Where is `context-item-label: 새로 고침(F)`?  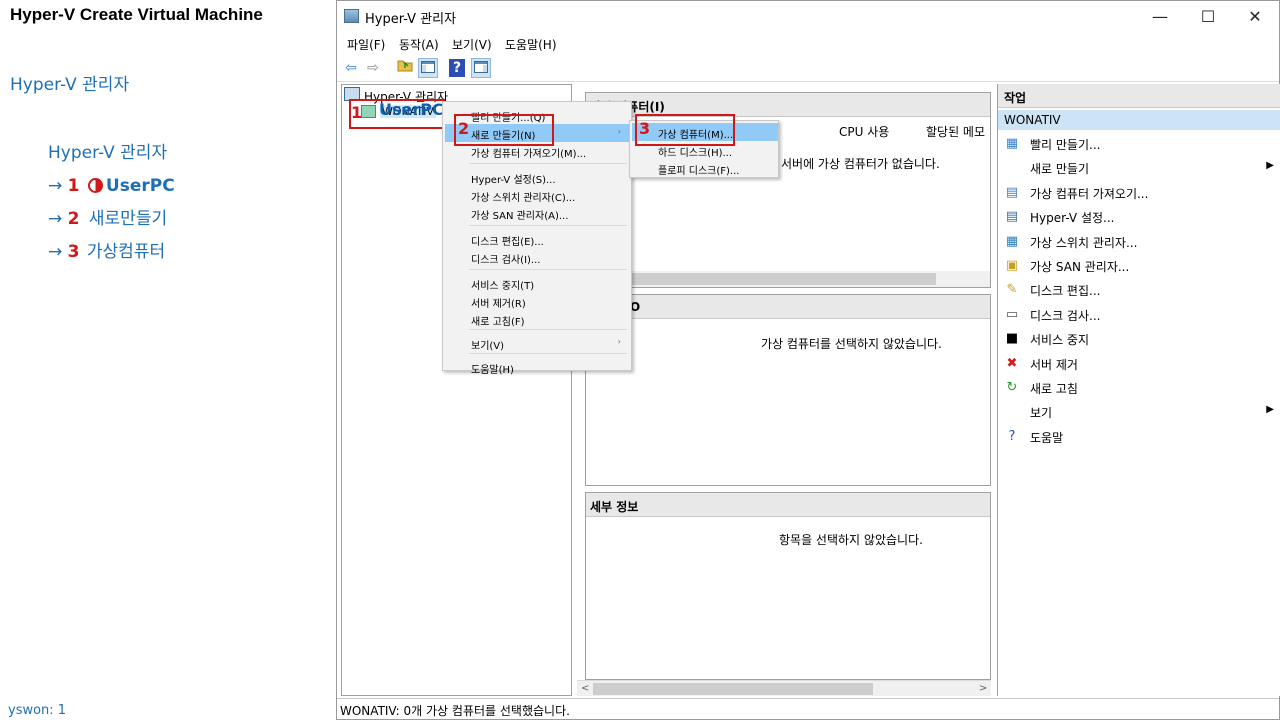 context-item-label: 새로 고침(F) is located at coordinates (498, 322).